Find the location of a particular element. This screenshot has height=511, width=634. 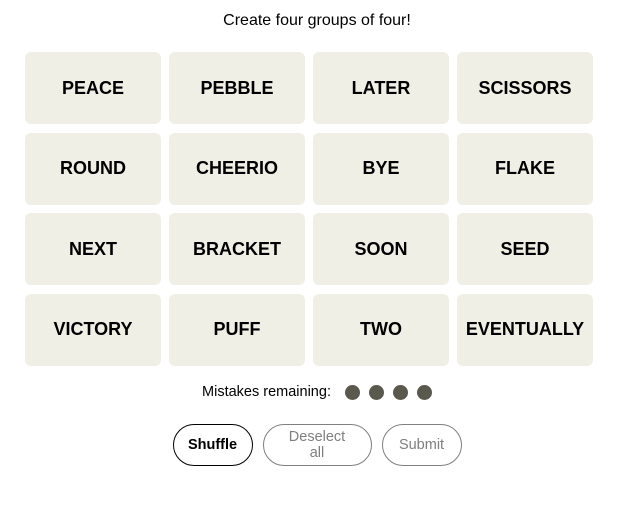

word-tile: FLAKE is located at coordinates (525, 168).